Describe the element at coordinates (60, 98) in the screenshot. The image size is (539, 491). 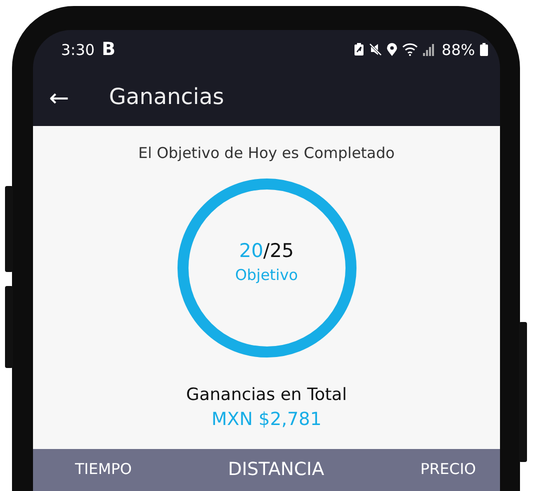
I see `back-button: ←` at that location.